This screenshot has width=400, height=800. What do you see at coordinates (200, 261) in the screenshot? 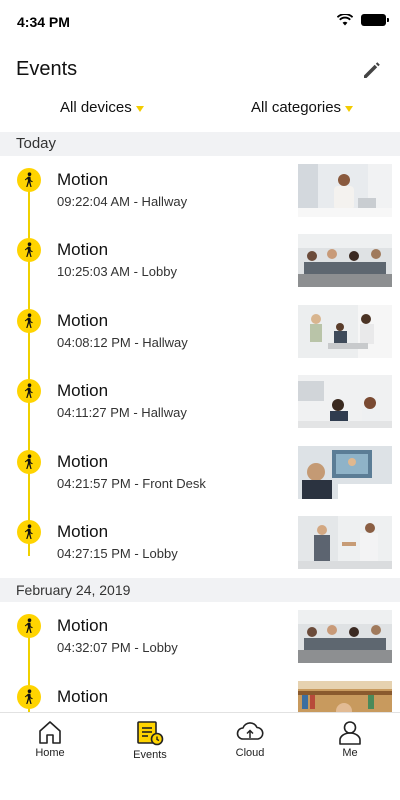
I see `event-row: Motion 10:25:03 AM - Lobby` at bounding box center [200, 261].